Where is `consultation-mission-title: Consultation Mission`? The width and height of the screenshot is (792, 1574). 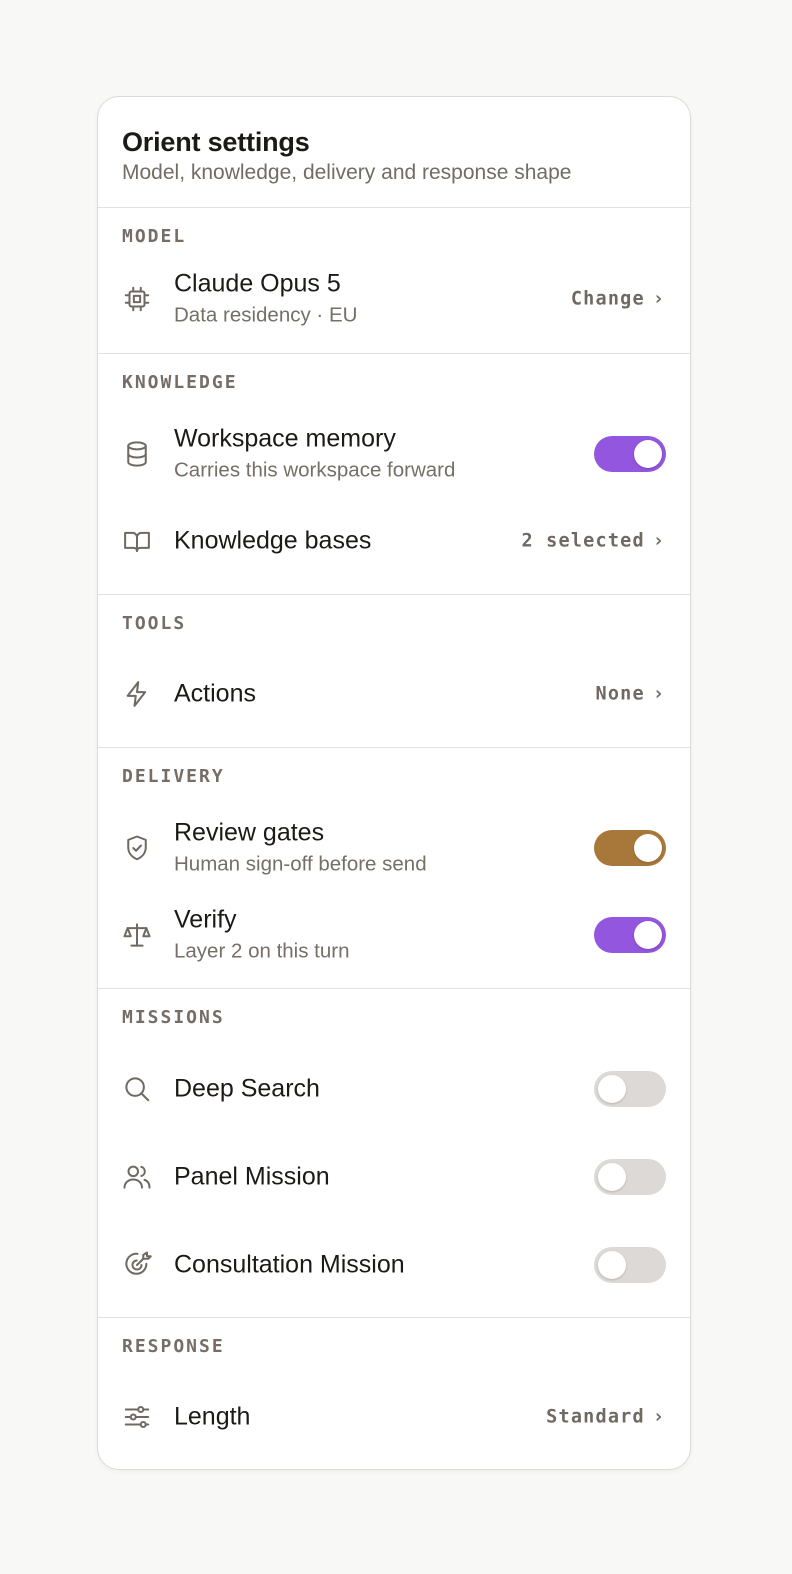 consultation-mission-title: Consultation Mission is located at coordinates (289, 1264).